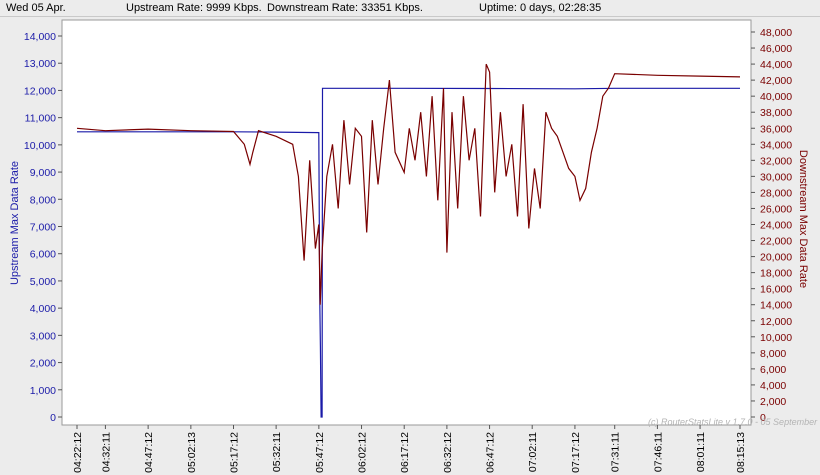 The width and height of the screenshot is (820, 475). Describe the element at coordinates (40, 37) in the screenshot. I see `left-tick-label: 14,000` at that location.